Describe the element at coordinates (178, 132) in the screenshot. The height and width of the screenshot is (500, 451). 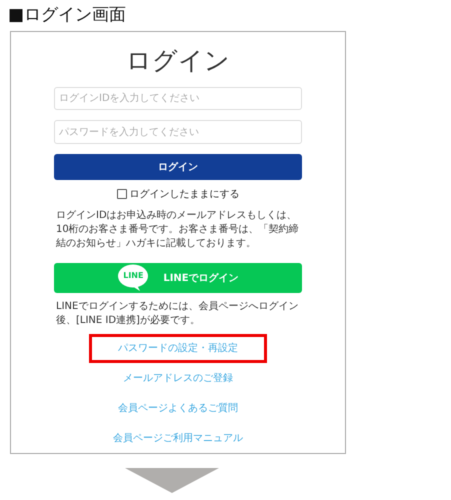
I see `input-field: パスワードを入力してください` at that location.